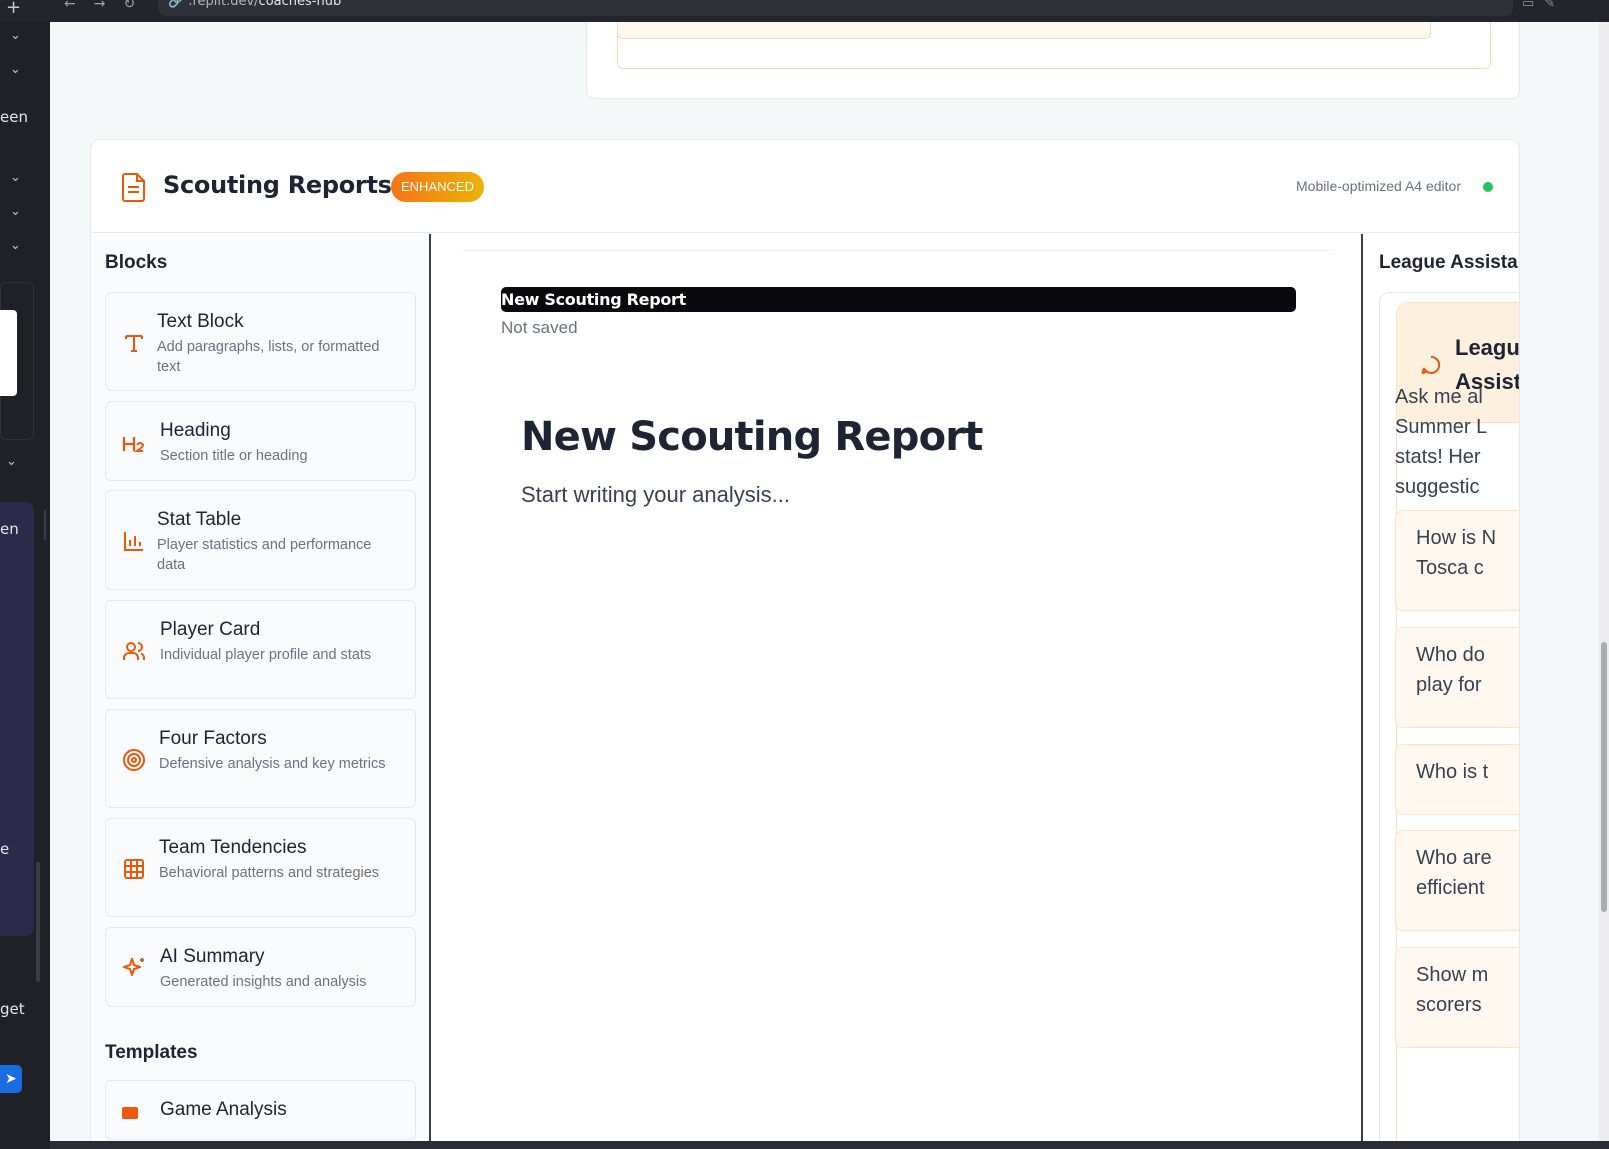 This screenshot has width=1609, height=1149. I want to click on url-path: coaches-hub, so click(300, 4).